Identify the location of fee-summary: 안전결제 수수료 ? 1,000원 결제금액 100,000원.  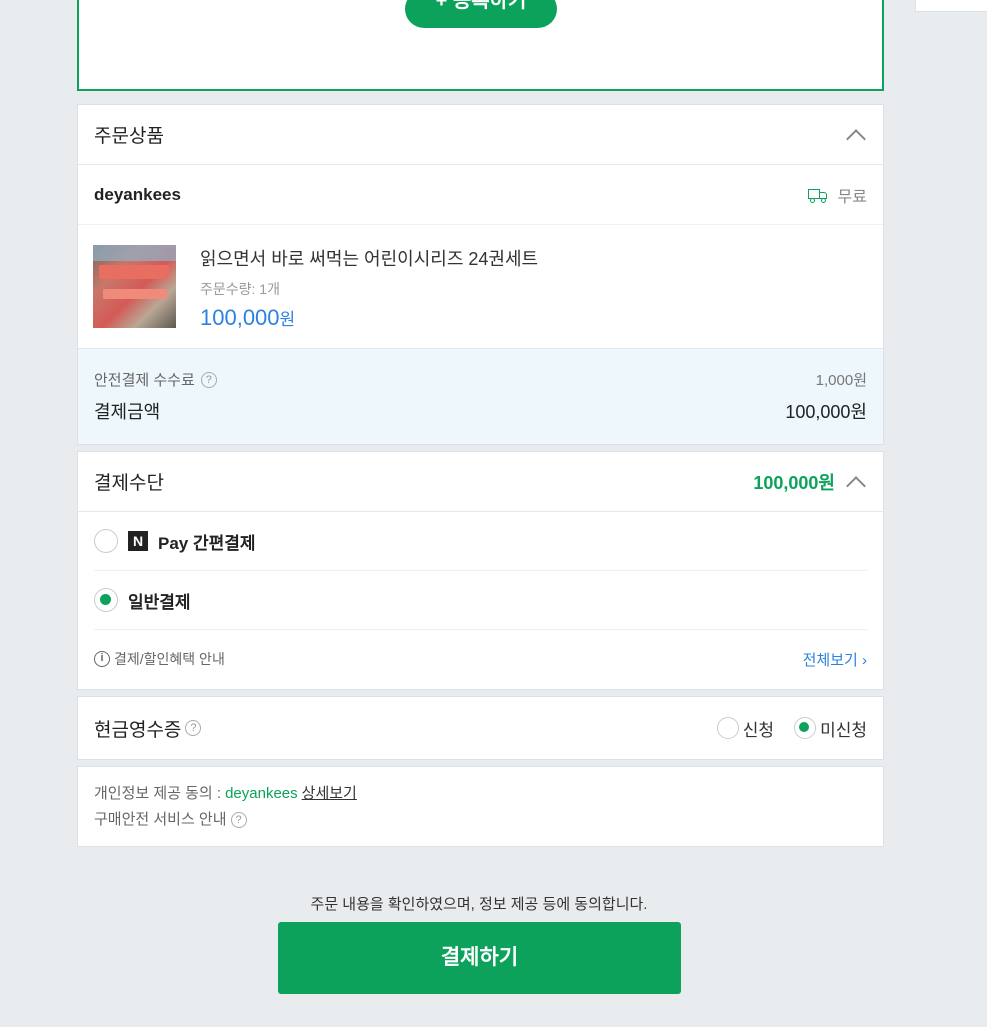
(480, 396).